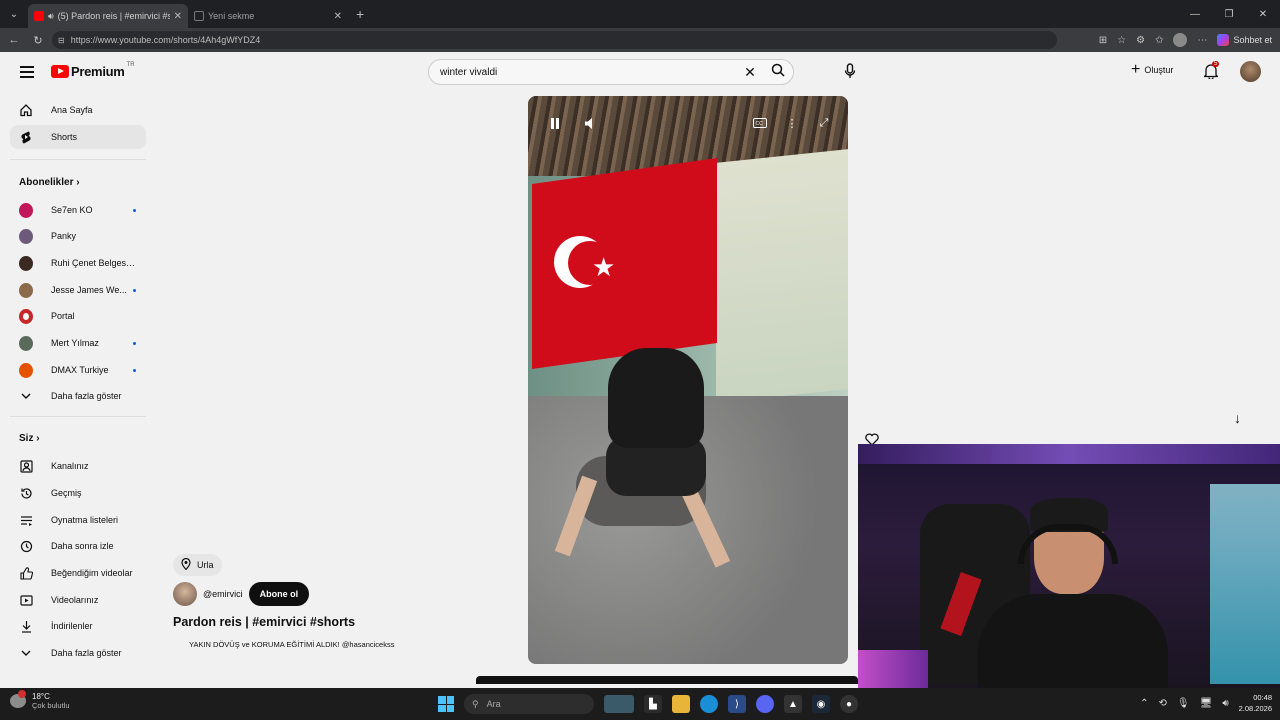  I want to click on restore-icon: ❐, so click(1229, 14).